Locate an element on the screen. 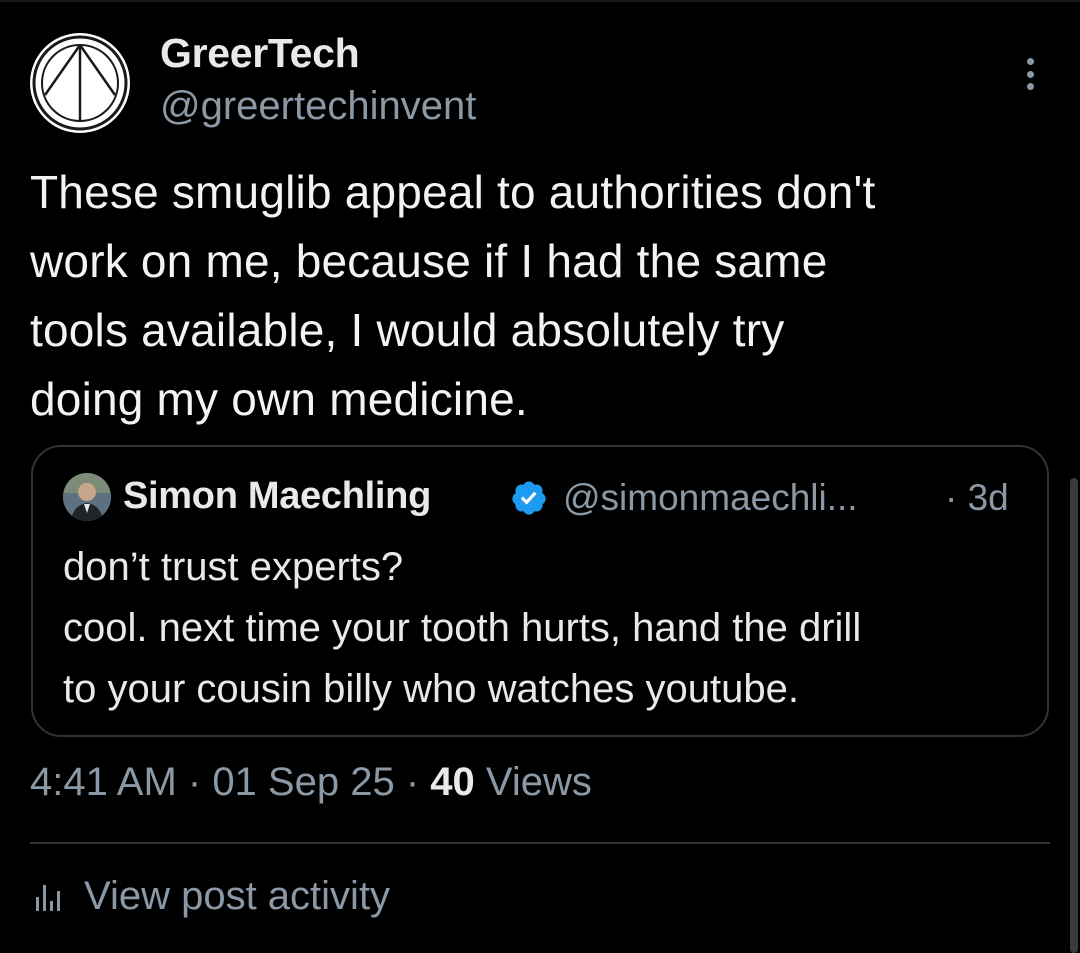 The width and height of the screenshot is (1080, 953). post-date: 01 Sep 25 is located at coordinates (303, 782).